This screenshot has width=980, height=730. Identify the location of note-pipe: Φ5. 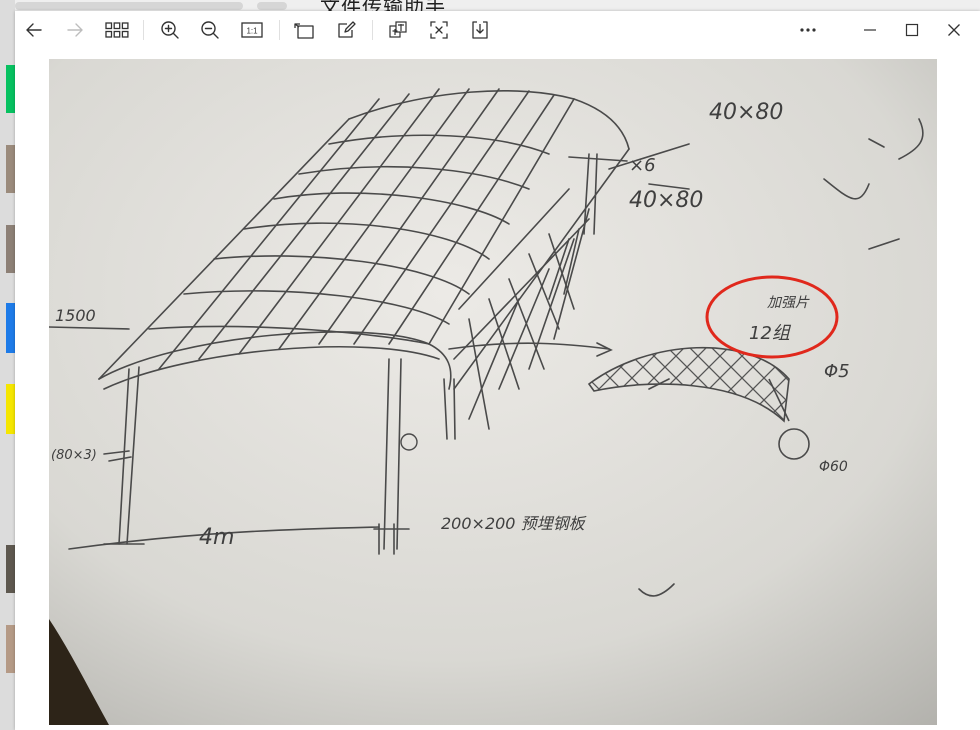
(837, 371).